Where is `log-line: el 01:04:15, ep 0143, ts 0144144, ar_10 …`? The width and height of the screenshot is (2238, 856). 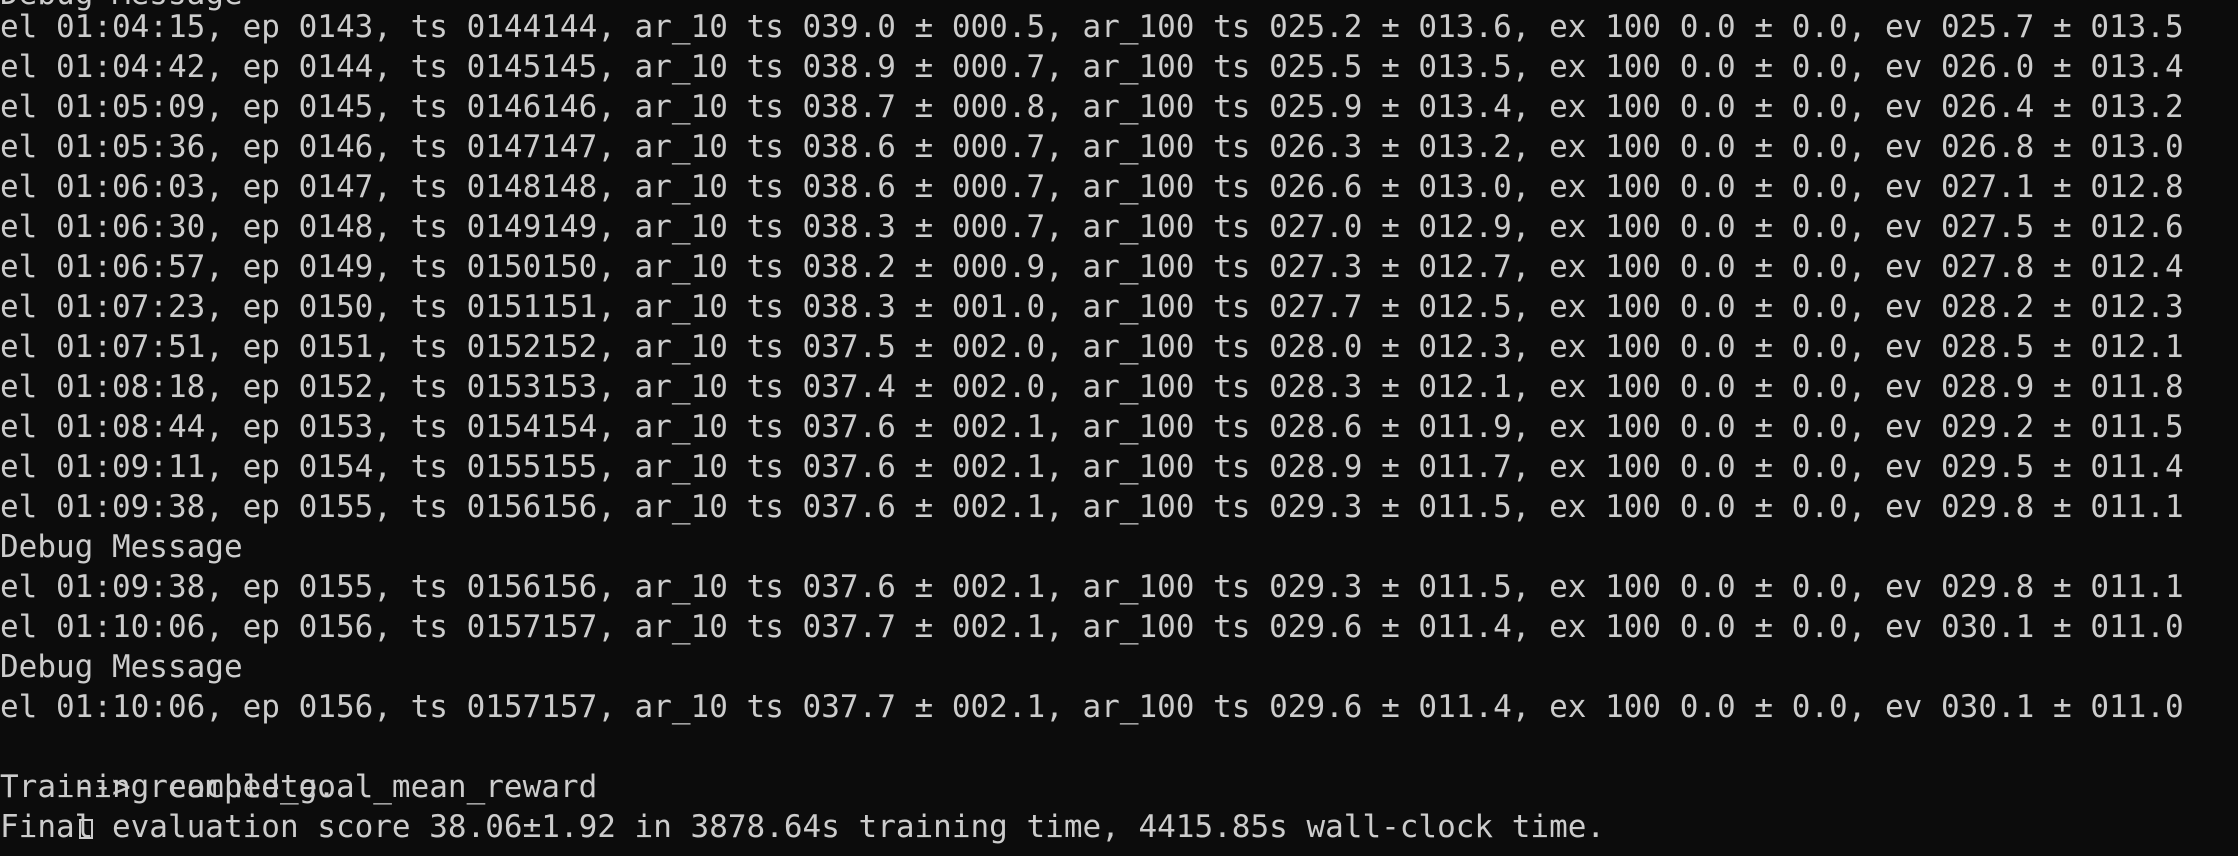
log-line: el 01:04:15, ep 0143, ts 0144144, ar_10 … is located at coordinates (1092, 27).